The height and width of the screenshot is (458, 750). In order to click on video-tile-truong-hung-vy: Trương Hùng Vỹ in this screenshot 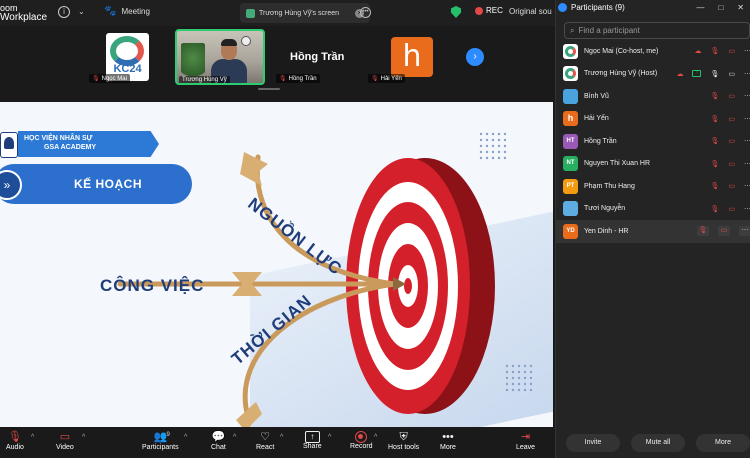, I will do `click(220, 57)`.